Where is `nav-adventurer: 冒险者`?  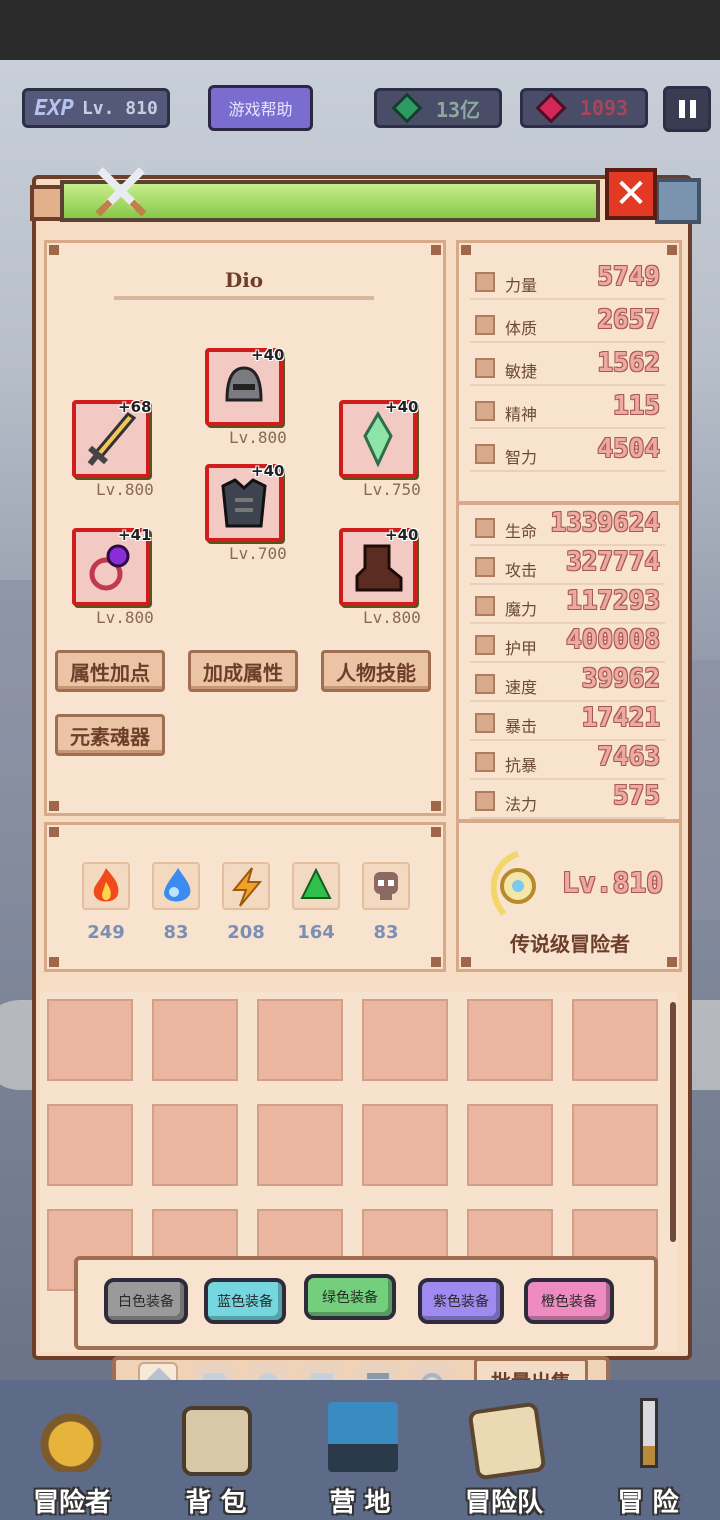 nav-adventurer: 冒险者 is located at coordinates (72, 1455).